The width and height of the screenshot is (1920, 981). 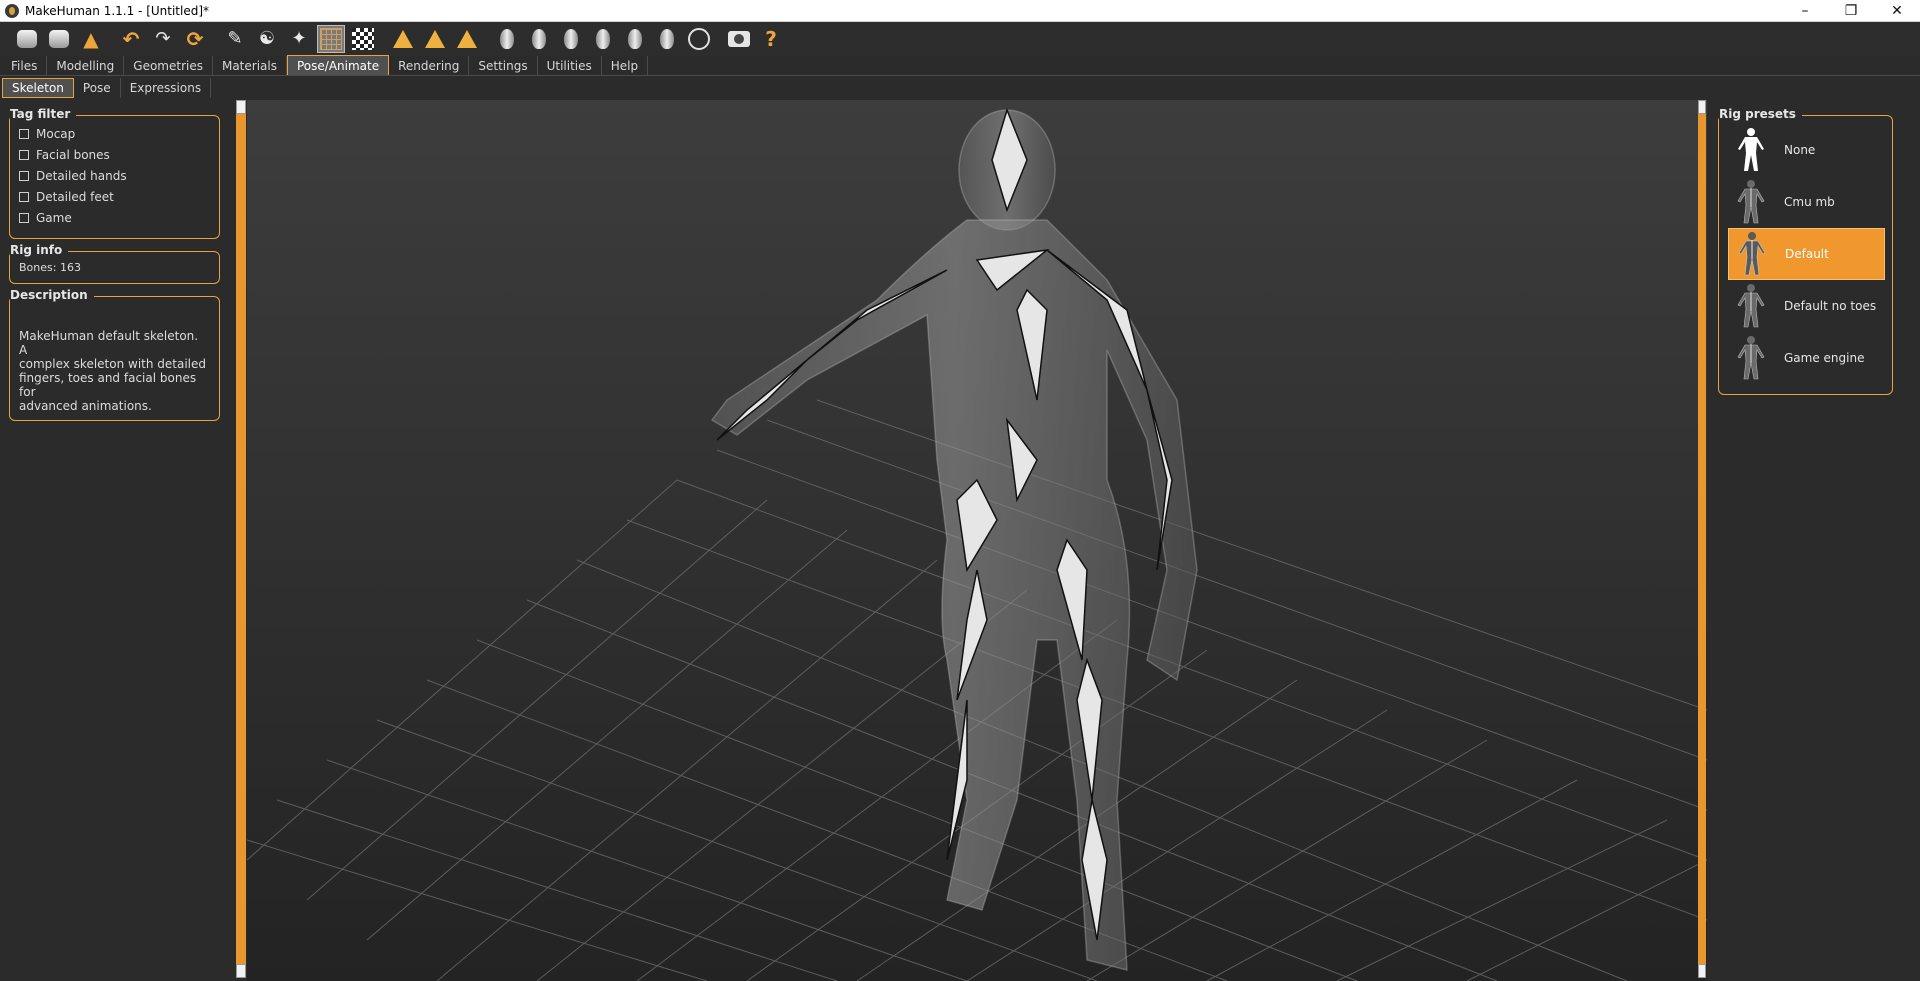 What do you see at coordinates (114, 133) in the screenshot?
I see `tag-mocap: Mocap` at bounding box center [114, 133].